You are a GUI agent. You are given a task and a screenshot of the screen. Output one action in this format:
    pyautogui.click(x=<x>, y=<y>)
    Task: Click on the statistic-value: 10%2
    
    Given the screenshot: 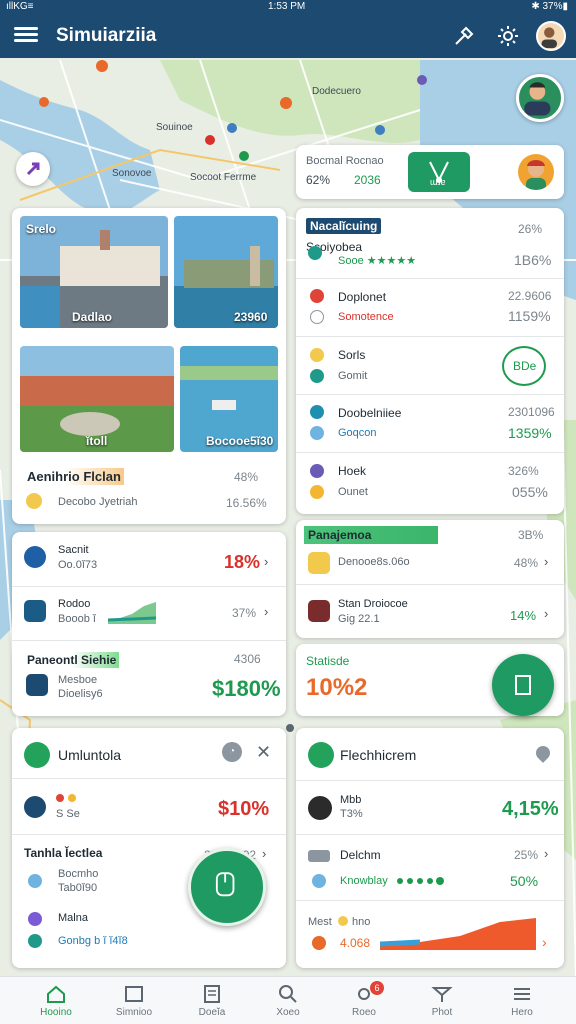 What is the action you would take?
    pyautogui.click(x=337, y=687)
    